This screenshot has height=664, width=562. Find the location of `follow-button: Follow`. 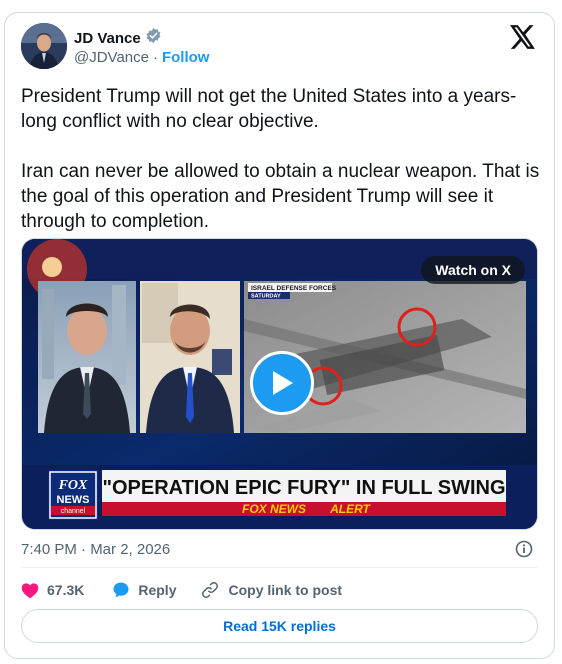

follow-button: Follow is located at coordinates (186, 57).